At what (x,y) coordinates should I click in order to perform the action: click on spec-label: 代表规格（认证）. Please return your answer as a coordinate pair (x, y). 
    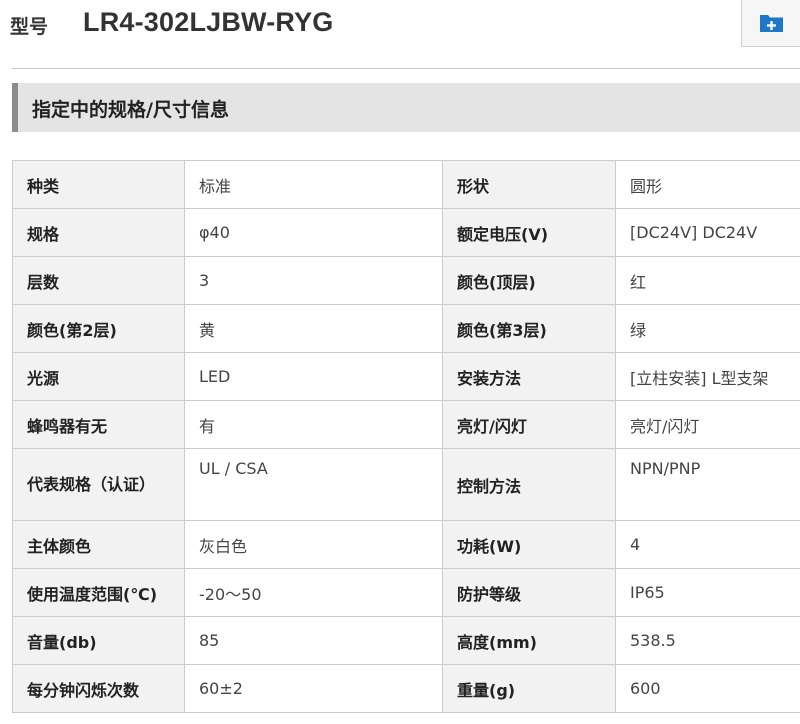
    Looking at the image, I should click on (98, 484).